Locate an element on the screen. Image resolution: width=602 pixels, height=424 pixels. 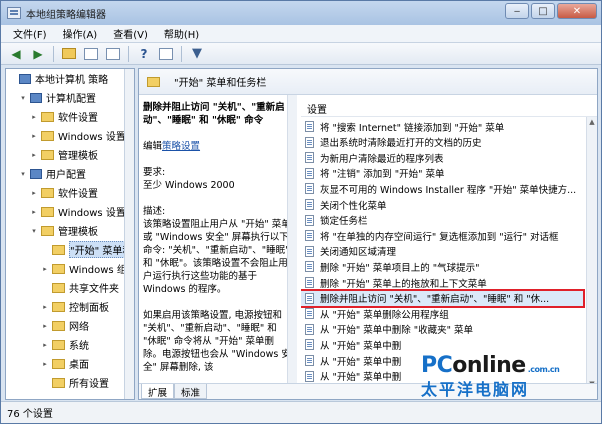
forward-icon: ▶ is located at coordinates (38, 54).